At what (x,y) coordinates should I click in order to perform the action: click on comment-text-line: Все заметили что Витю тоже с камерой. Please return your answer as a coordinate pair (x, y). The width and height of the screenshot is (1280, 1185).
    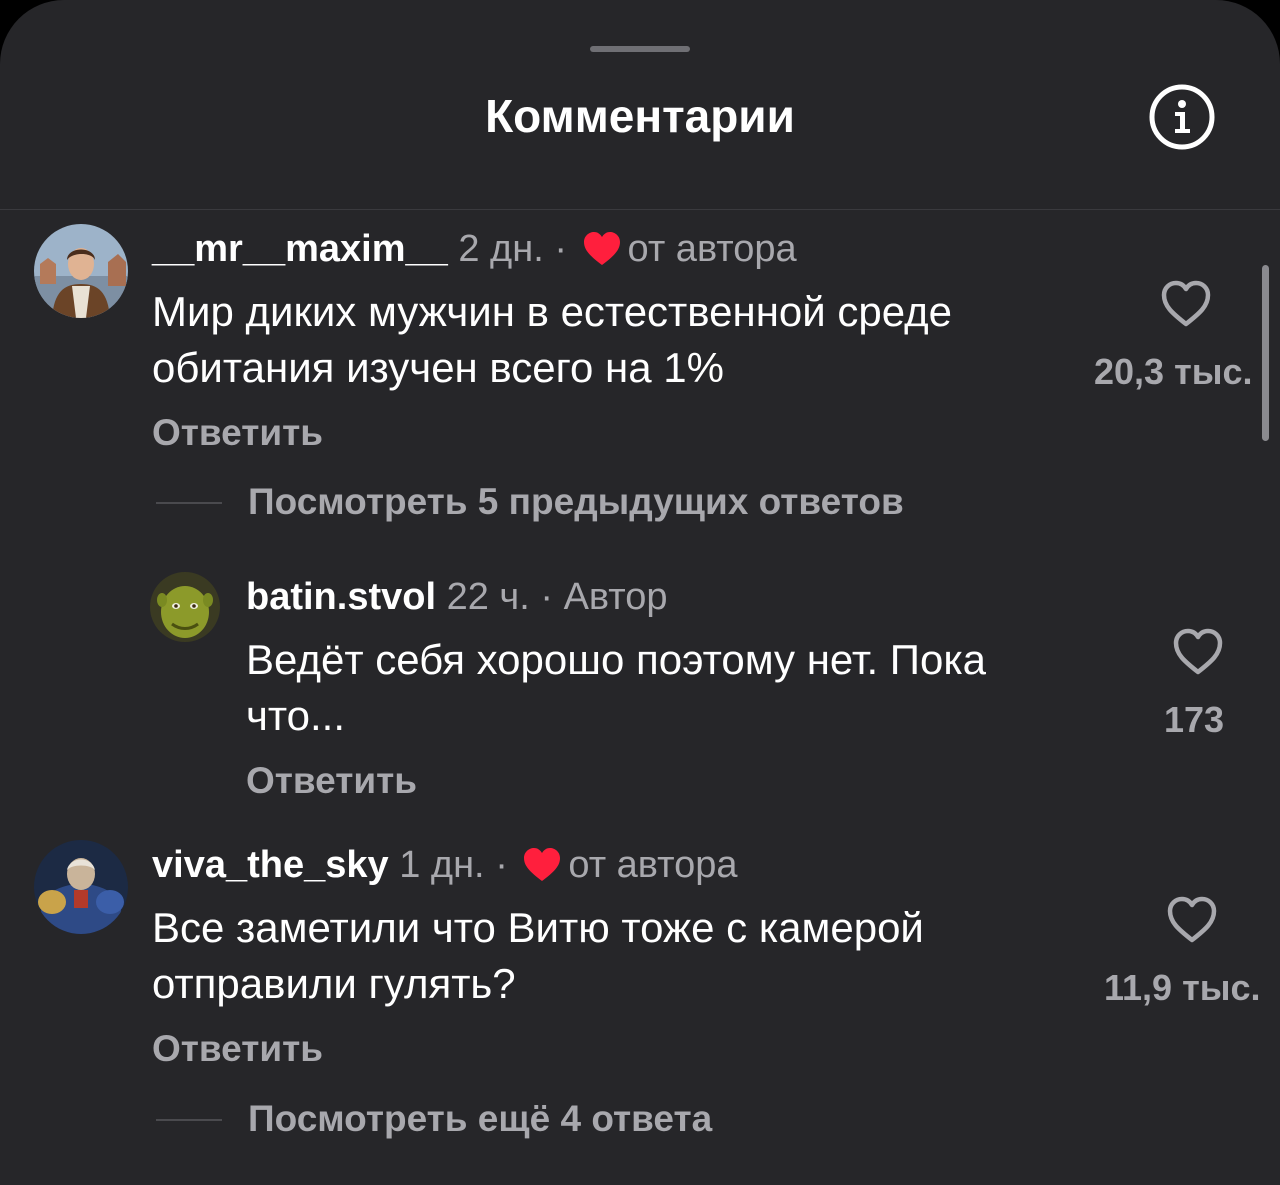
    Looking at the image, I should click on (538, 927).